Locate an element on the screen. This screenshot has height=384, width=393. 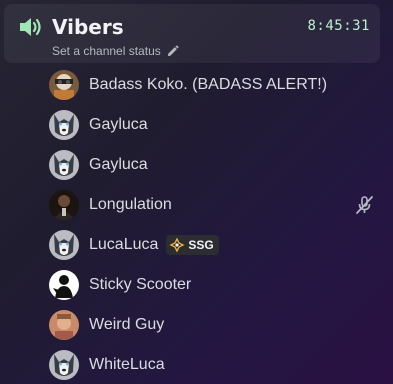
member-name: Weird Guy is located at coordinates (127, 324).